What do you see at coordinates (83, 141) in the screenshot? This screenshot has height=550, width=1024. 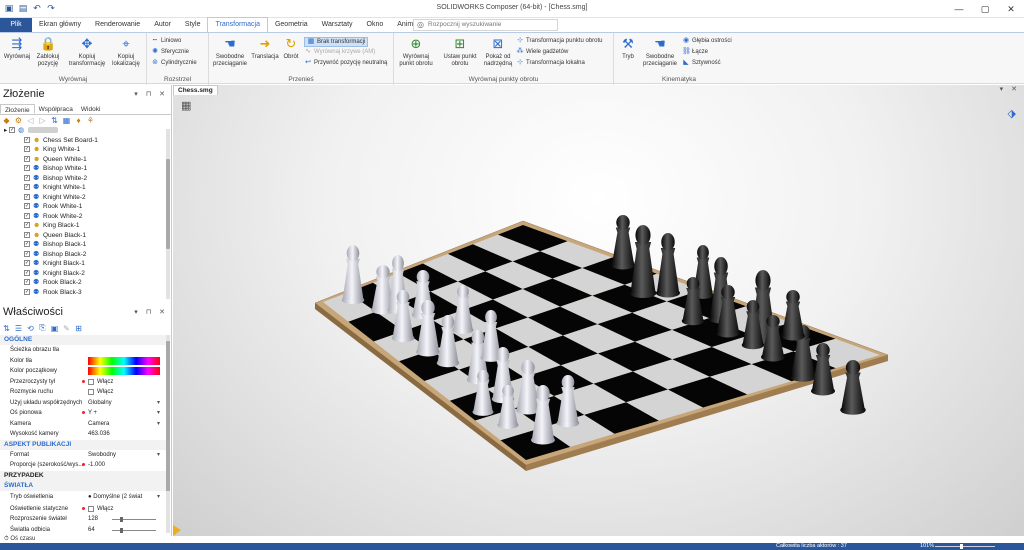 I see `tree-item: ✓ ☻ Chess Set Board-1` at bounding box center [83, 141].